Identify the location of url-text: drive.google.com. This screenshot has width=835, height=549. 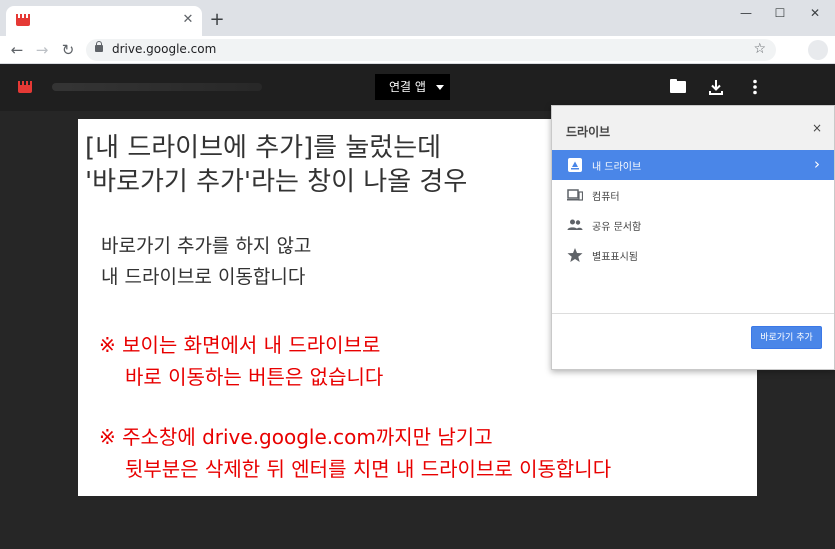
(164, 49).